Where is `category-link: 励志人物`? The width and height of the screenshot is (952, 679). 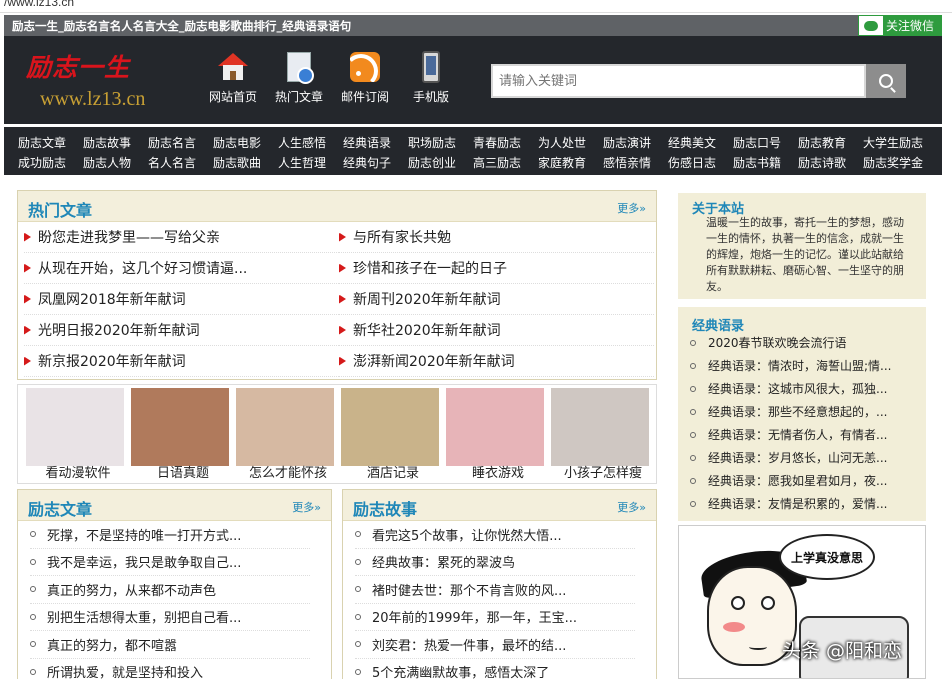 category-link: 励志人物 is located at coordinates (115, 164).